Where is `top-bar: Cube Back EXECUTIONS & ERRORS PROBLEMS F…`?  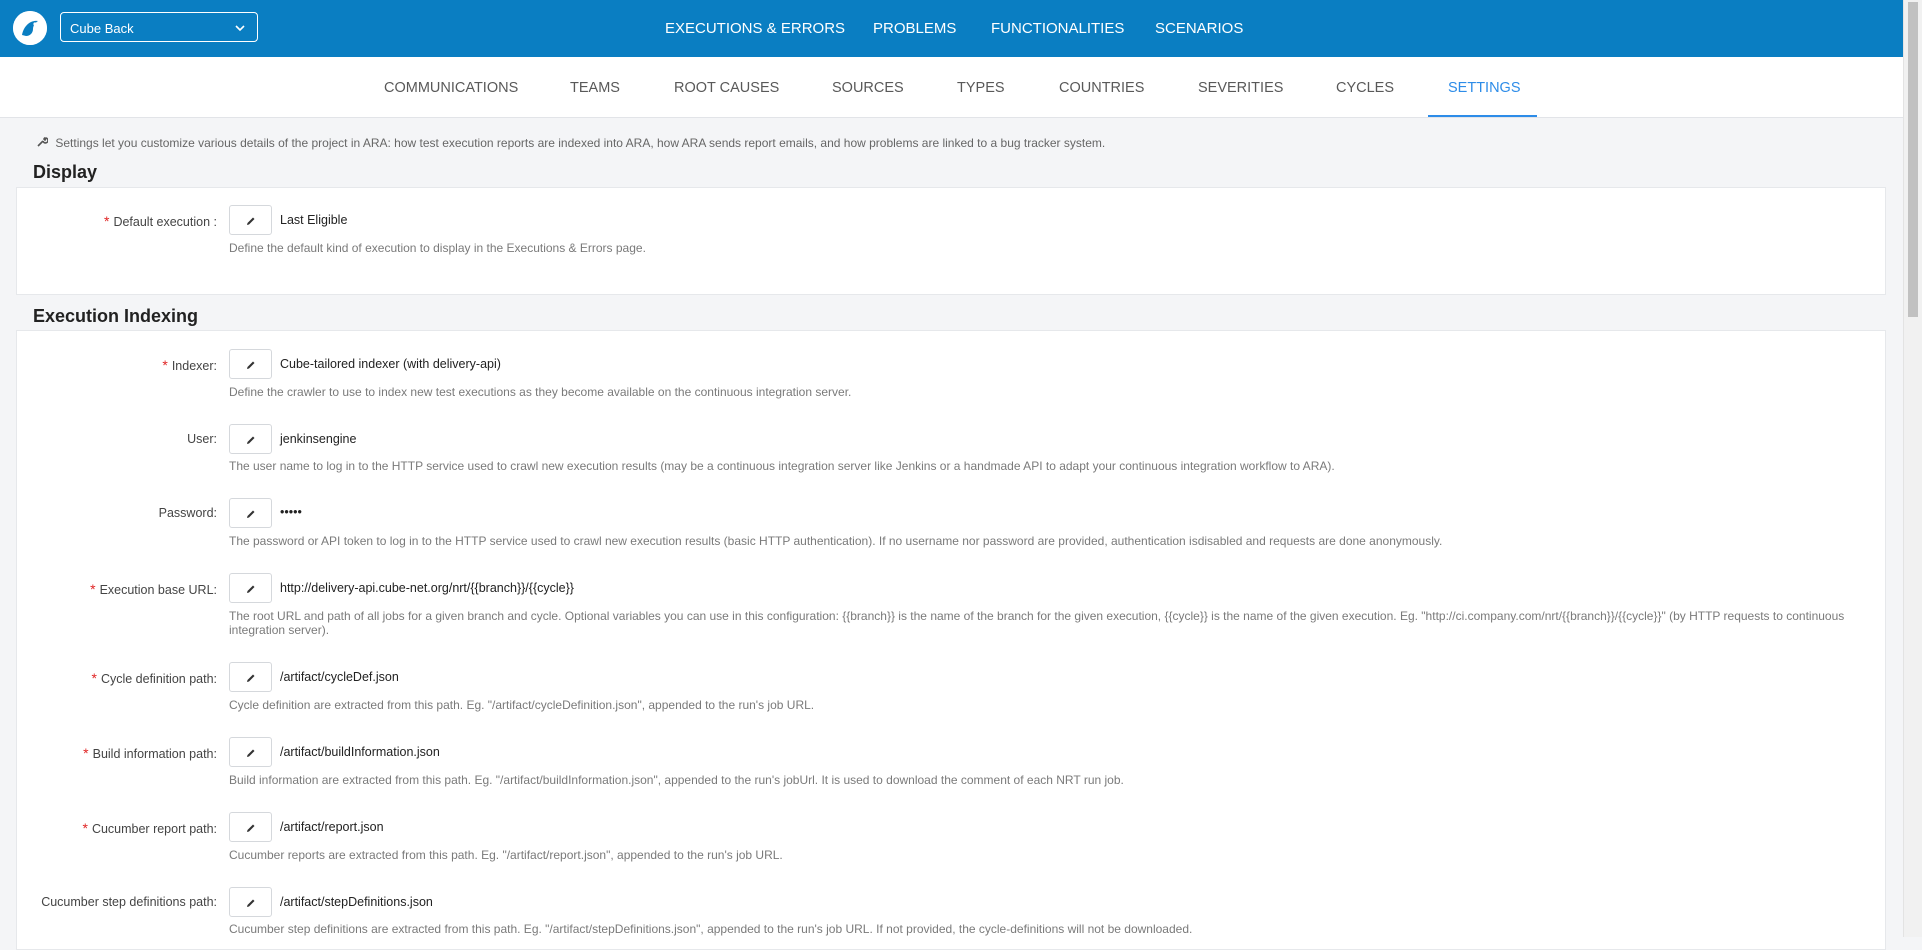
top-bar: Cube Back EXECUTIONS & ERRORS PROBLEMS F… is located at coordinates (952, 28).